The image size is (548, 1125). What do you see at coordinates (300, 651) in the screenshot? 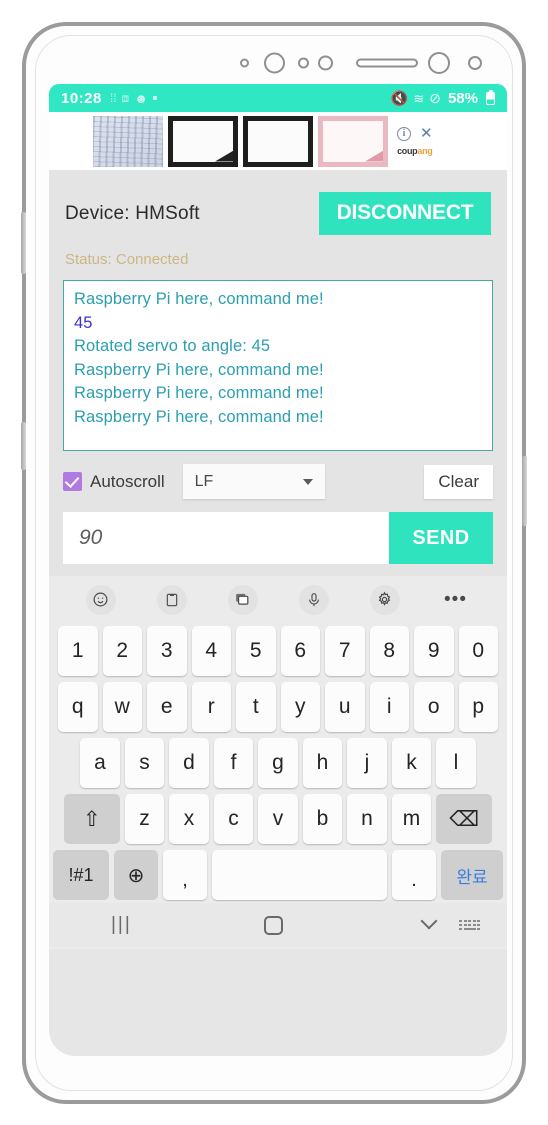
I see `key-6: 6` at bounding box center [300, 651].